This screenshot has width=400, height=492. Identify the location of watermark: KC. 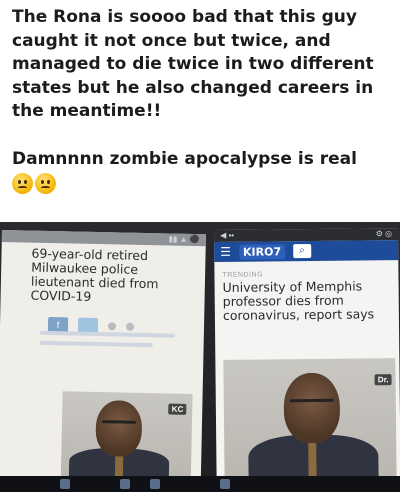
(177, 409).